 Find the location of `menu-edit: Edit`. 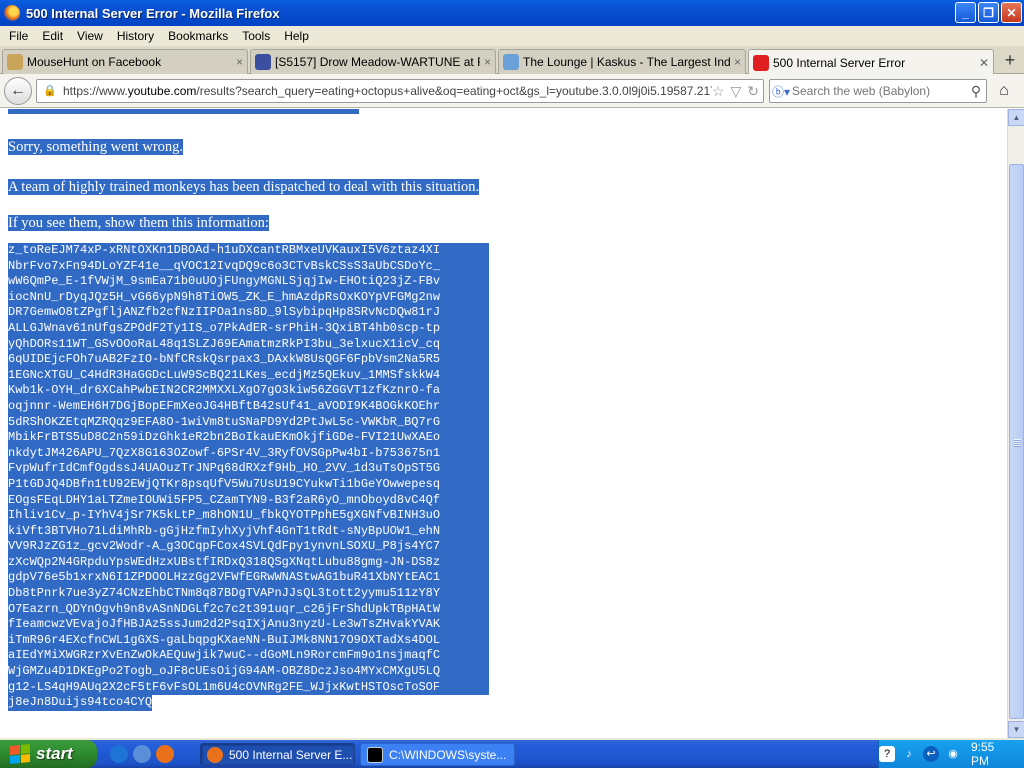

menu-edit: Edit is located at coordinates (52, 36).